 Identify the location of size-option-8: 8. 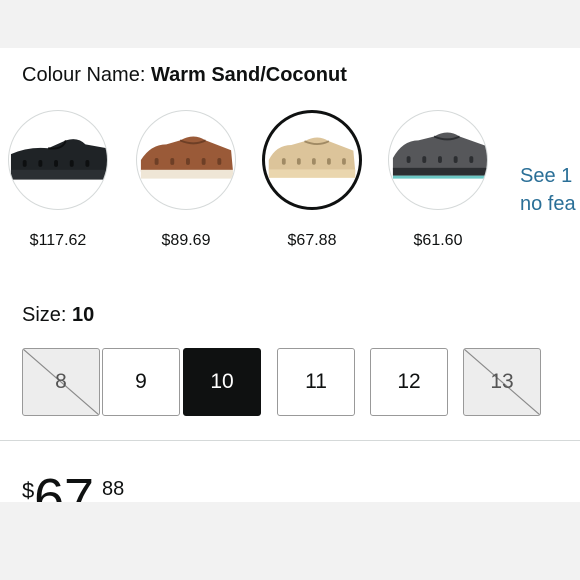
(61, 382).